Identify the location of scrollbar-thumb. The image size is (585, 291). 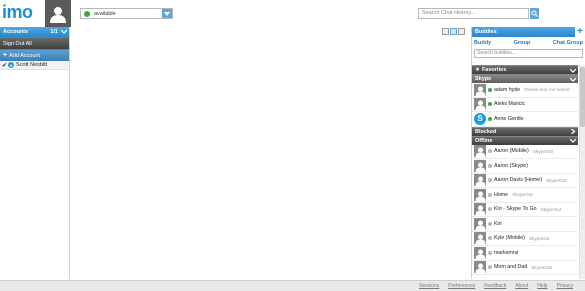
(582, 97).